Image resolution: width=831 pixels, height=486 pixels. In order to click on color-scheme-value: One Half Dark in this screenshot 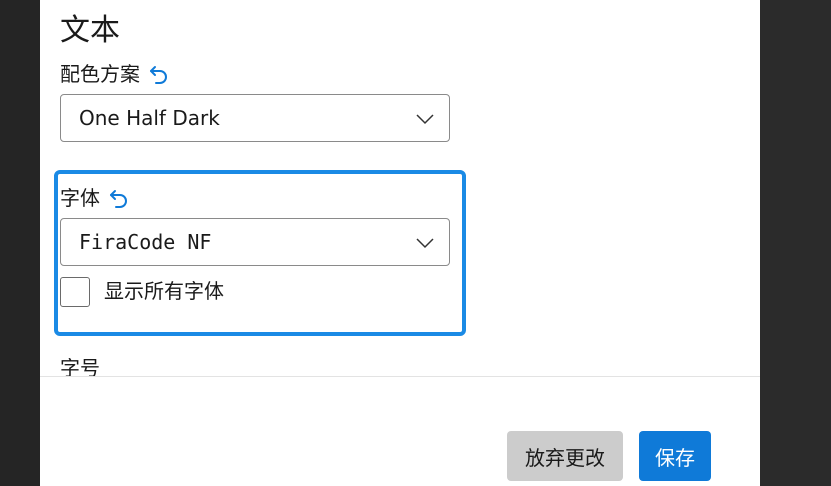, I will do `click(149, 118)`.